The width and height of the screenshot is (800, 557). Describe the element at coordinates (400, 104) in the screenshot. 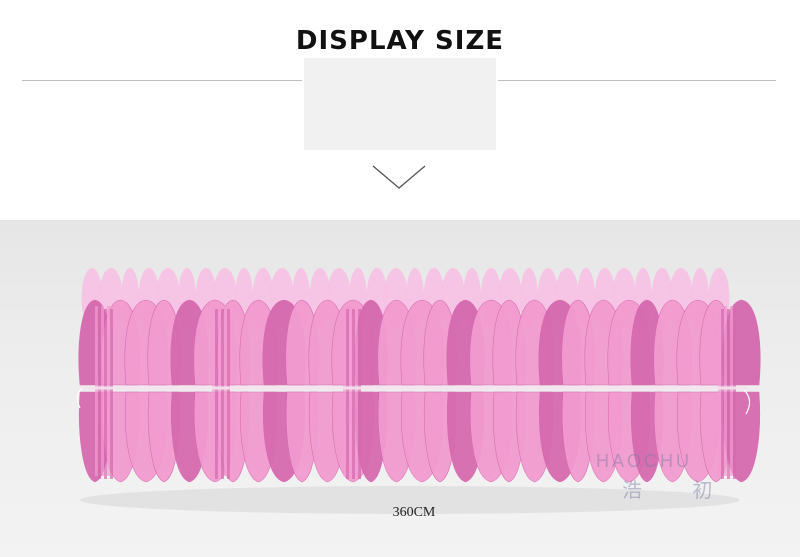

I see `title-backdrop` at that location.